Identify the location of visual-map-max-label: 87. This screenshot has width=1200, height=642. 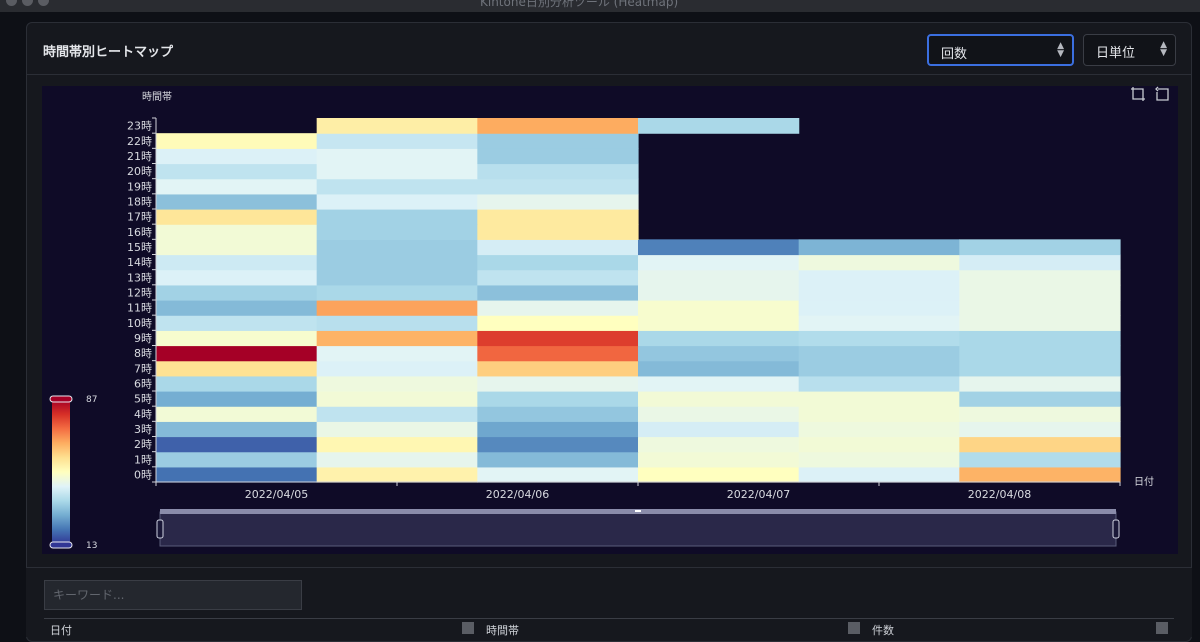
(91, 400).